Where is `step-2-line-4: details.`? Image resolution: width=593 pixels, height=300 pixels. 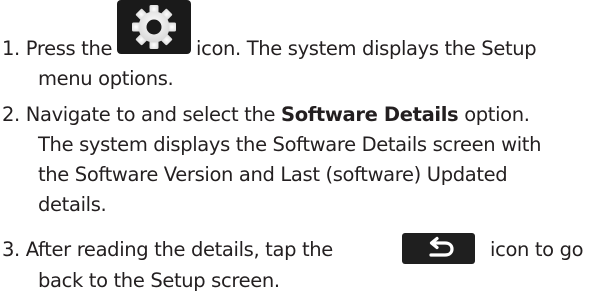 step-2-line-4: details. is located at coordinates (72, 204).